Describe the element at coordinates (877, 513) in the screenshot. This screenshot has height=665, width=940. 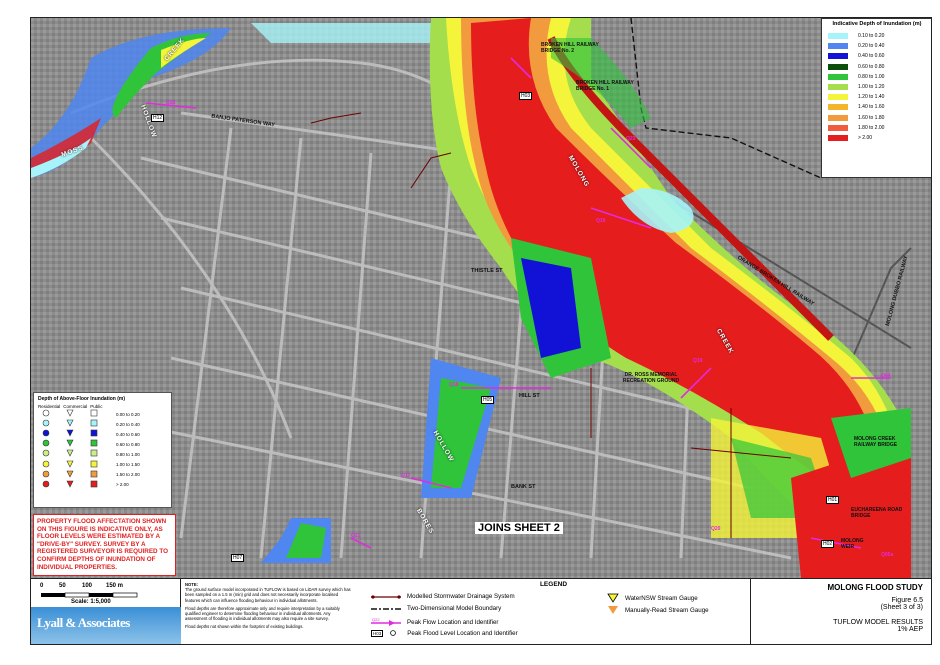
I see `euchareena-label: EUCHAREENA ROAD BRIDGE` at that location.